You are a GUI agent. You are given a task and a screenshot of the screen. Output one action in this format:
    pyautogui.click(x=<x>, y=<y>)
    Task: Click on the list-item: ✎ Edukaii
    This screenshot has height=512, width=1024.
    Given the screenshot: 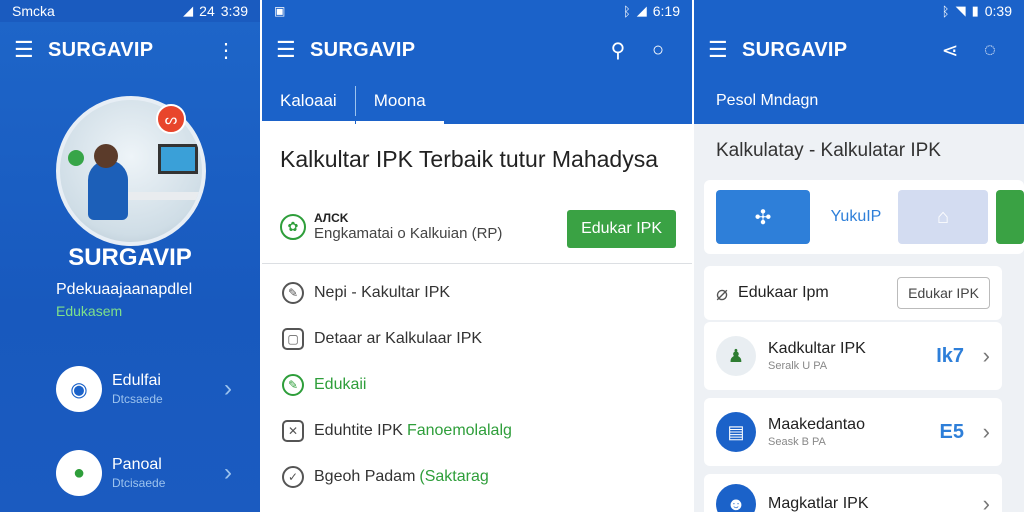 What is the action you would take?
    pyautogui.click(x=477, y=385)
    